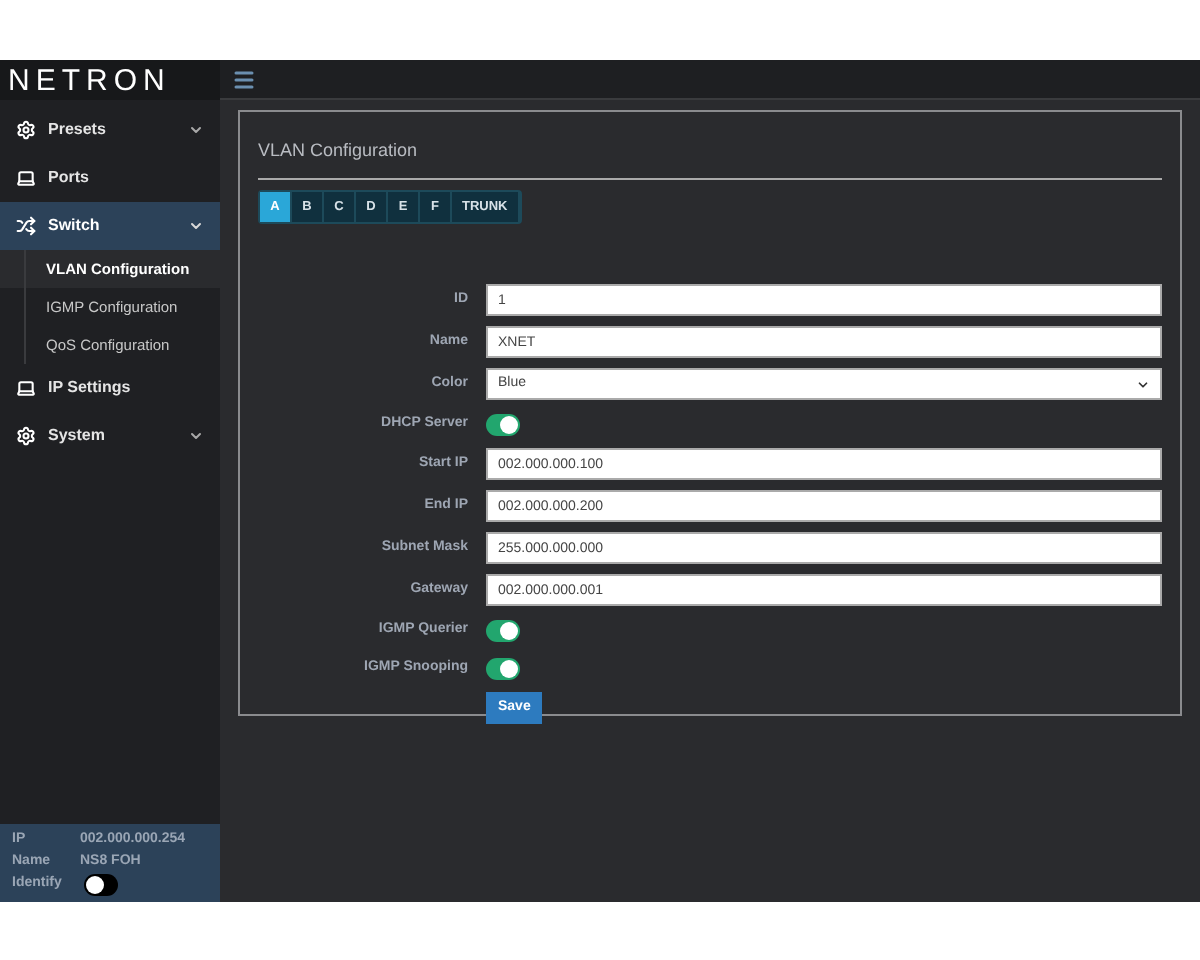  What do you see at coordinates (26, 226) in the screenshot?
I see `shuffle-icon` at bounding box center [26, 226].